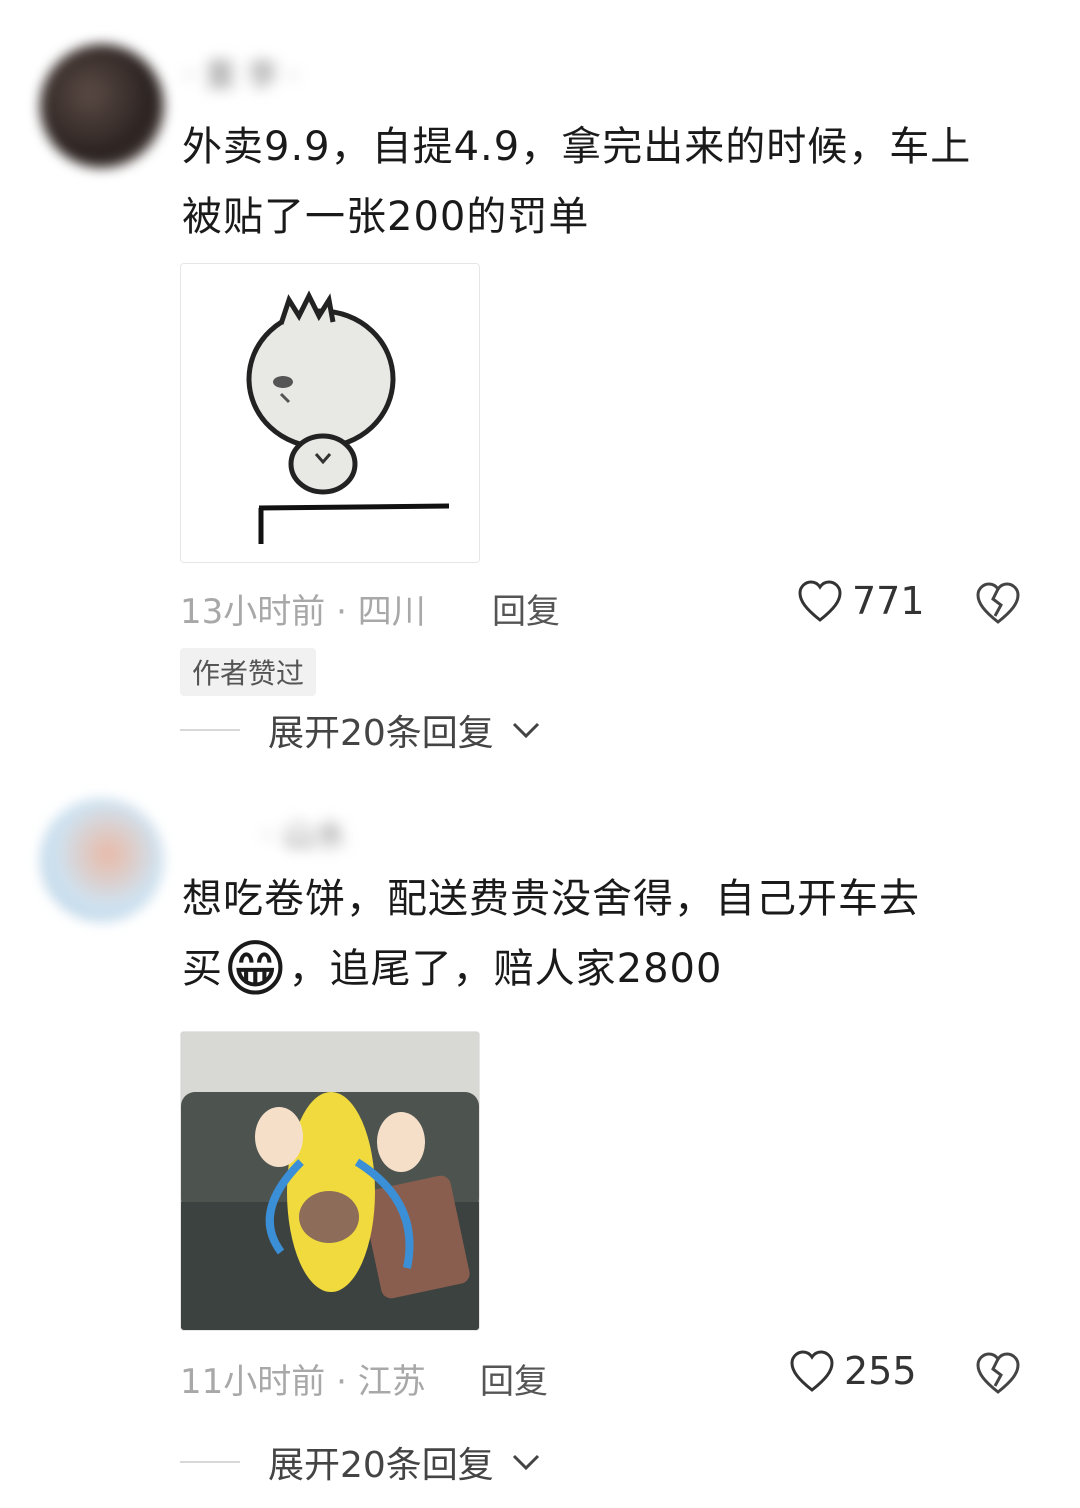  What do you see at coordinates (888, 601) in the screenshot?
I see `like-count: 771` at bounding box center [888, 601].